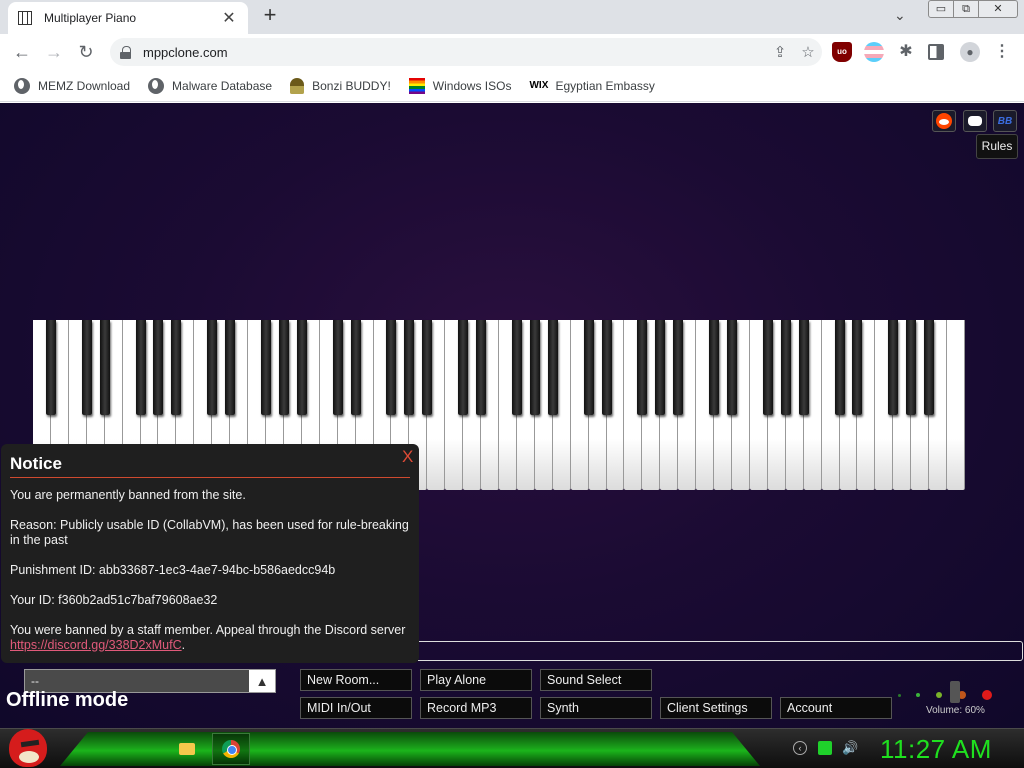 Image resolution: width=1024 pixels, height=768 pixels. Describe the element at coordinates (96, 645) in the screenshot. I see `discord-invite-link: https://discord.gg/338D2xMufC` at that location.